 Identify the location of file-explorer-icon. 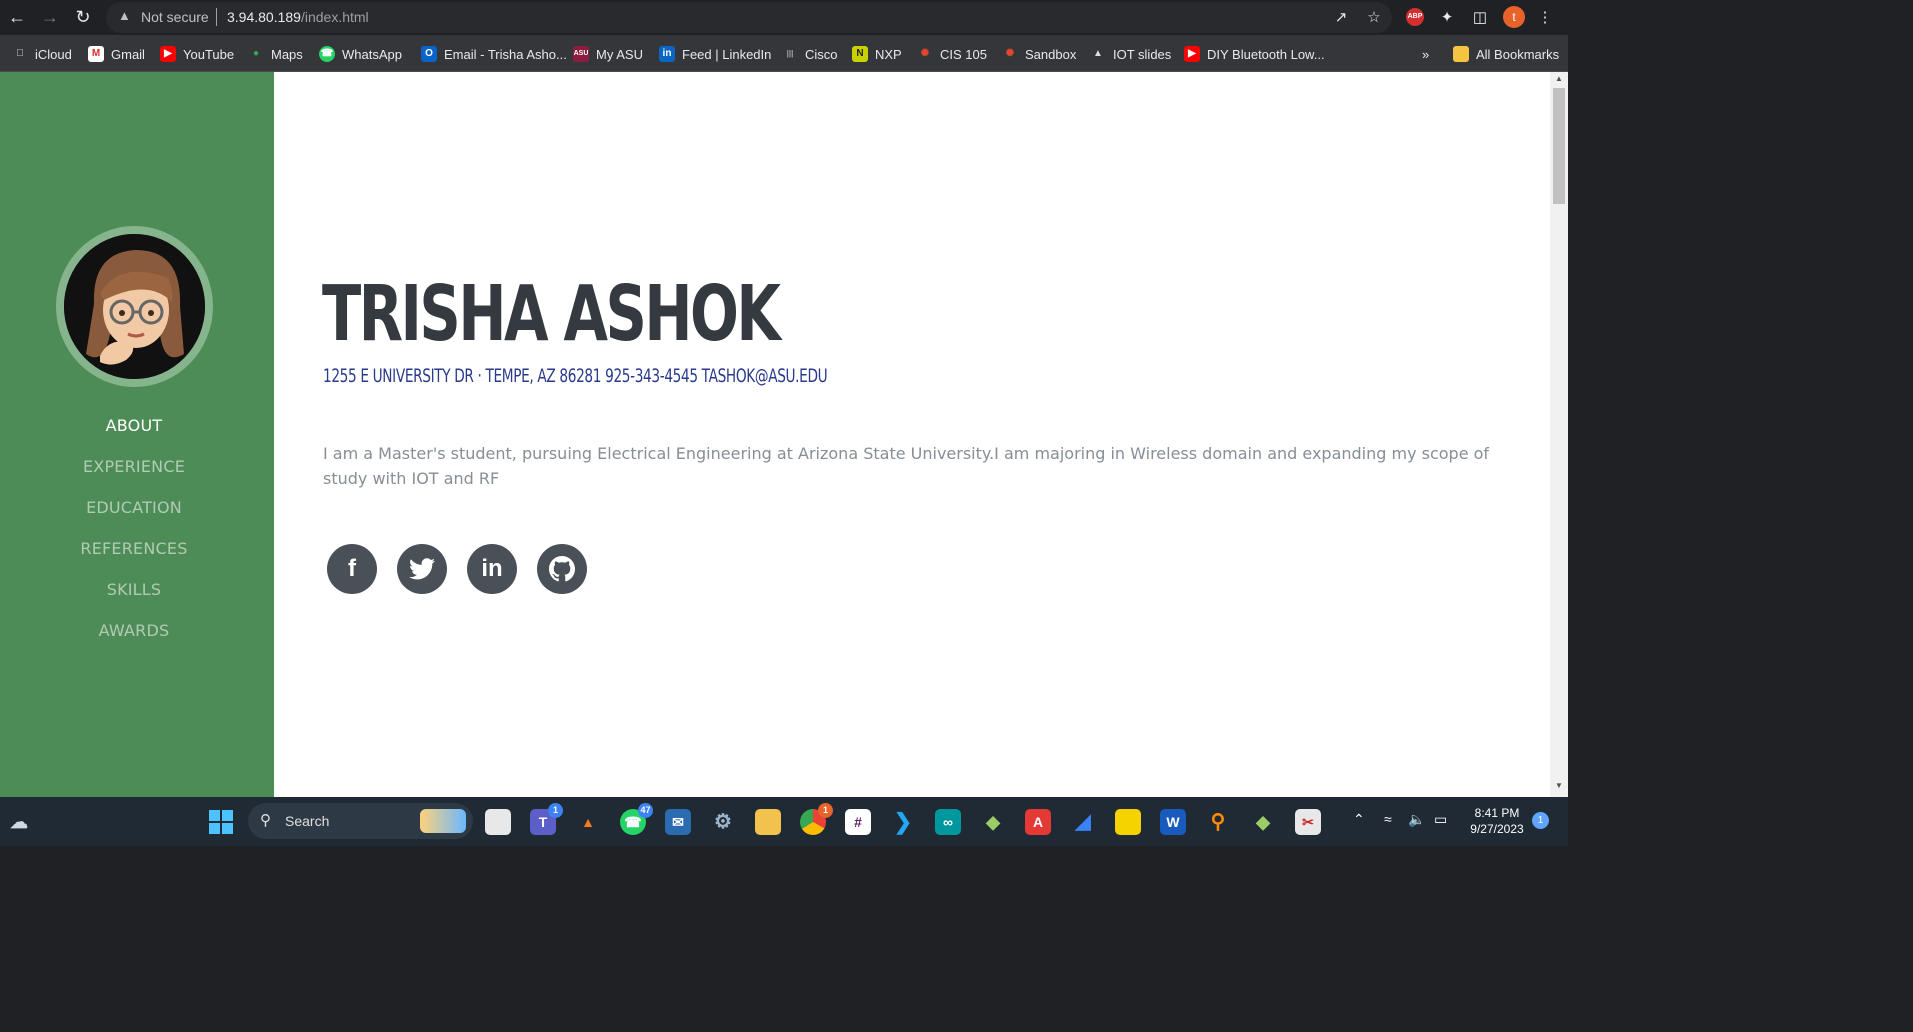
(768, 822).